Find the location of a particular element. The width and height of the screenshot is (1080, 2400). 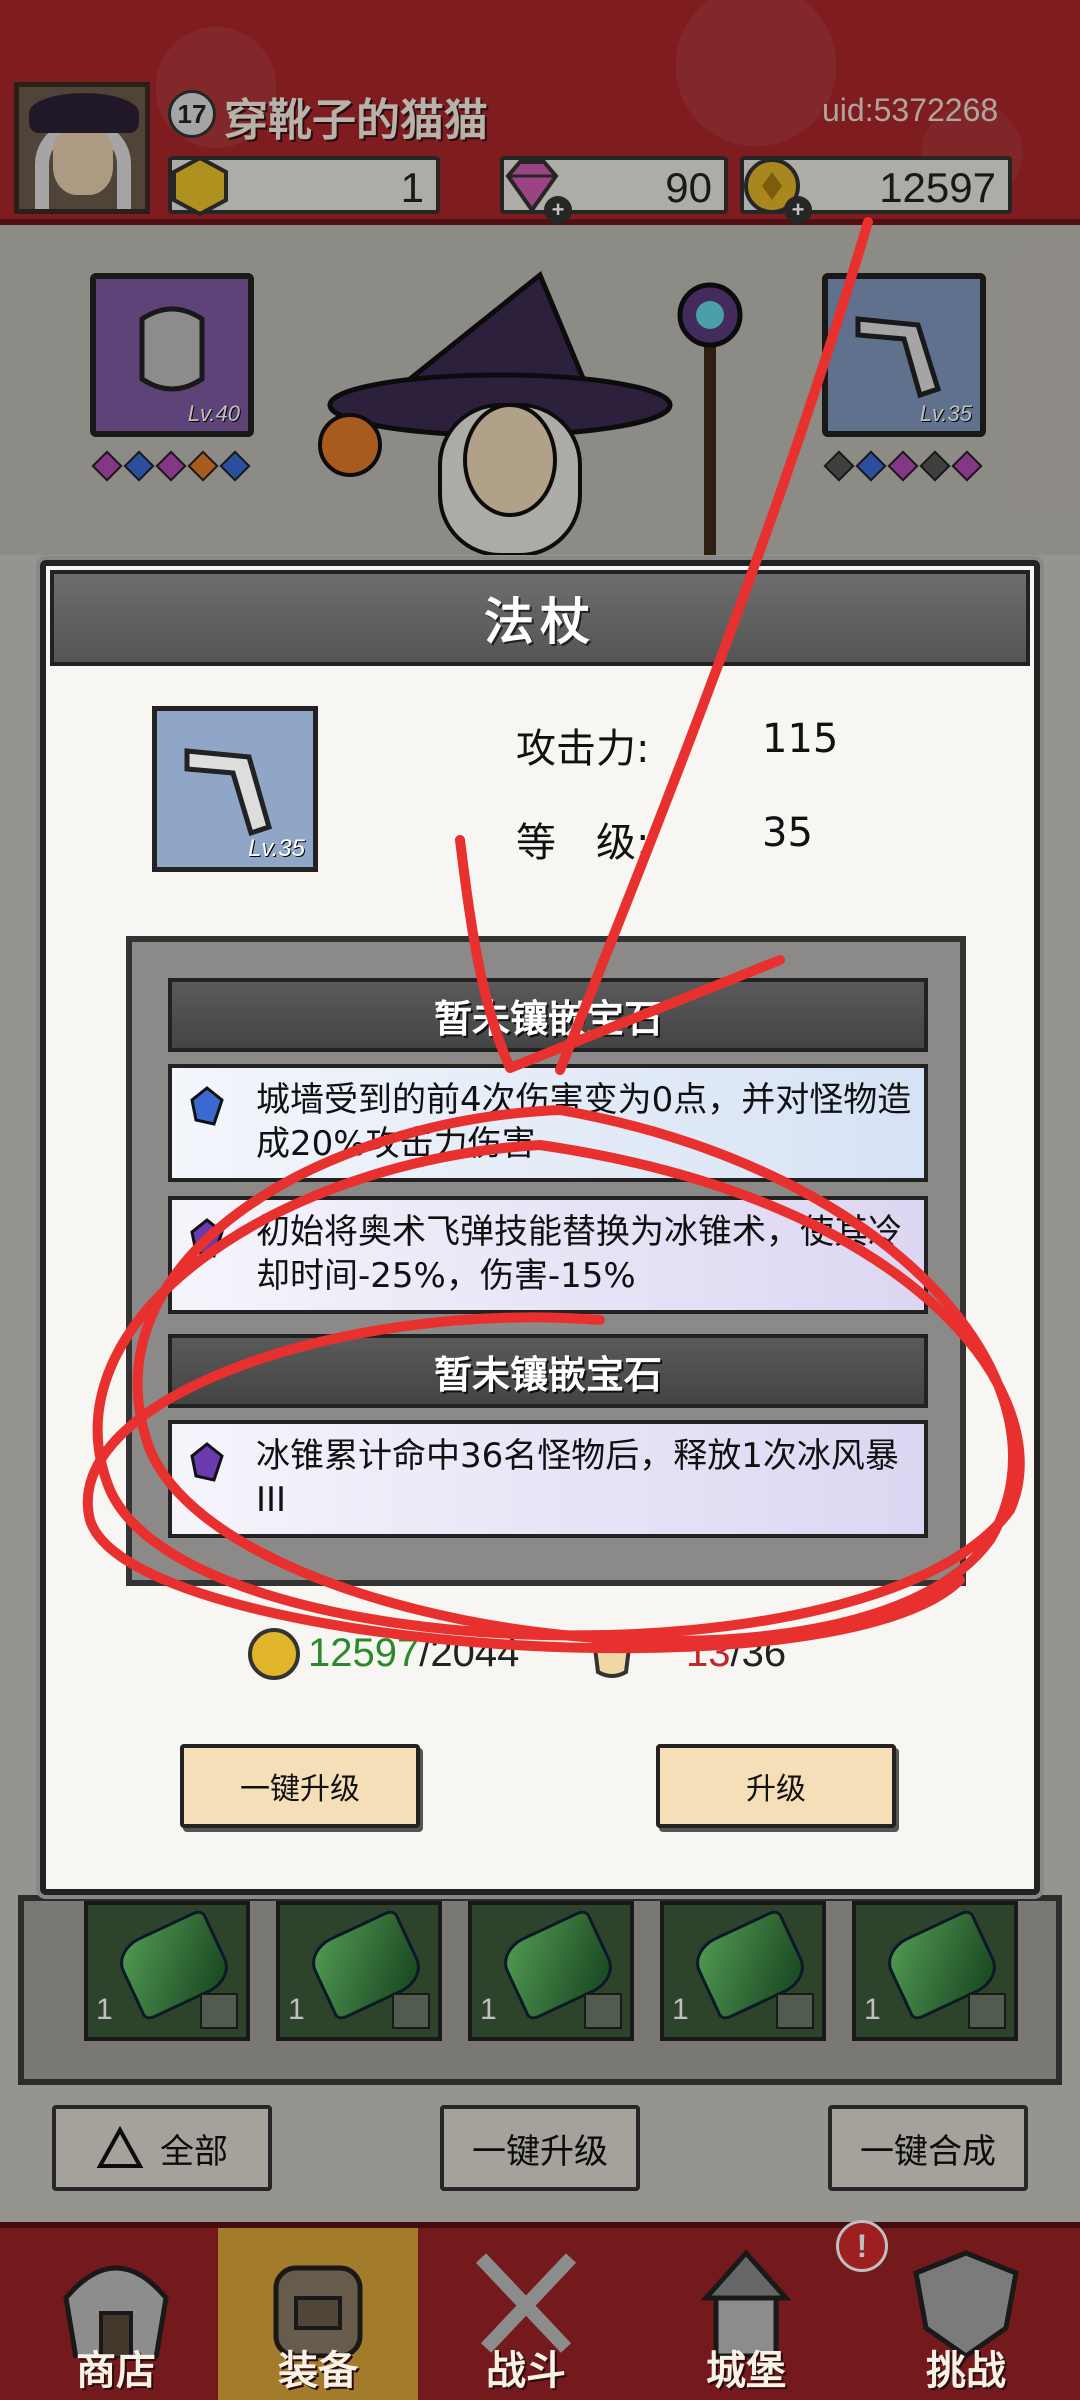

gem-effect-row: 冰锥累计命中36名怪物后，释放1次冰风暴III is located at coordinates (548, 1479).